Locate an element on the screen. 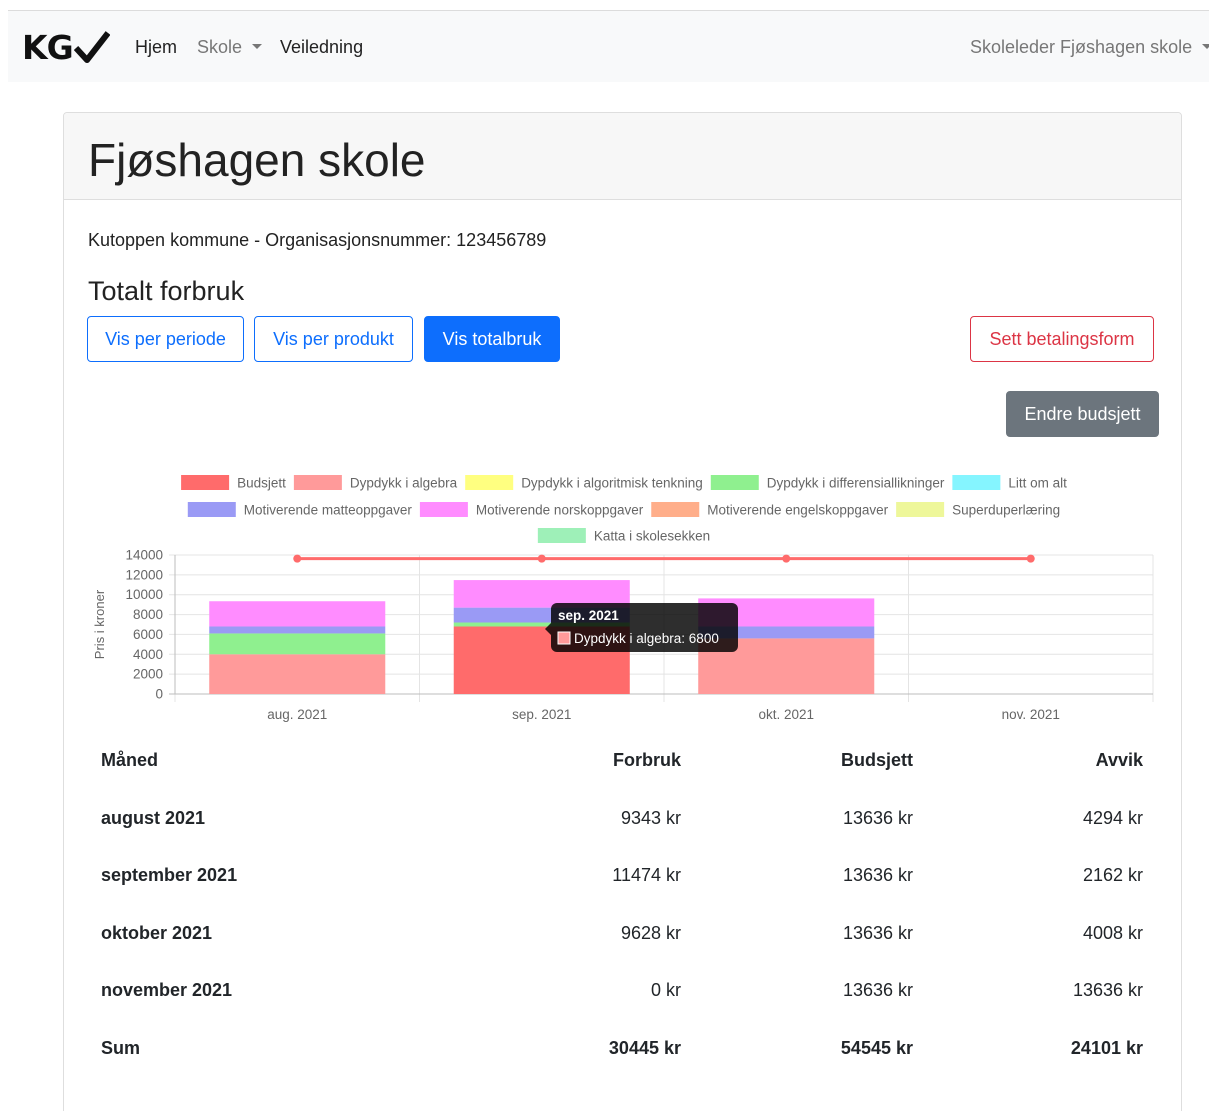 Image resolution: width=1209 pixels, height=1111 pixels. table-row: oktober 2021 9628 kr 13636 kr 4008 kr is located at coordinates (624, 944).